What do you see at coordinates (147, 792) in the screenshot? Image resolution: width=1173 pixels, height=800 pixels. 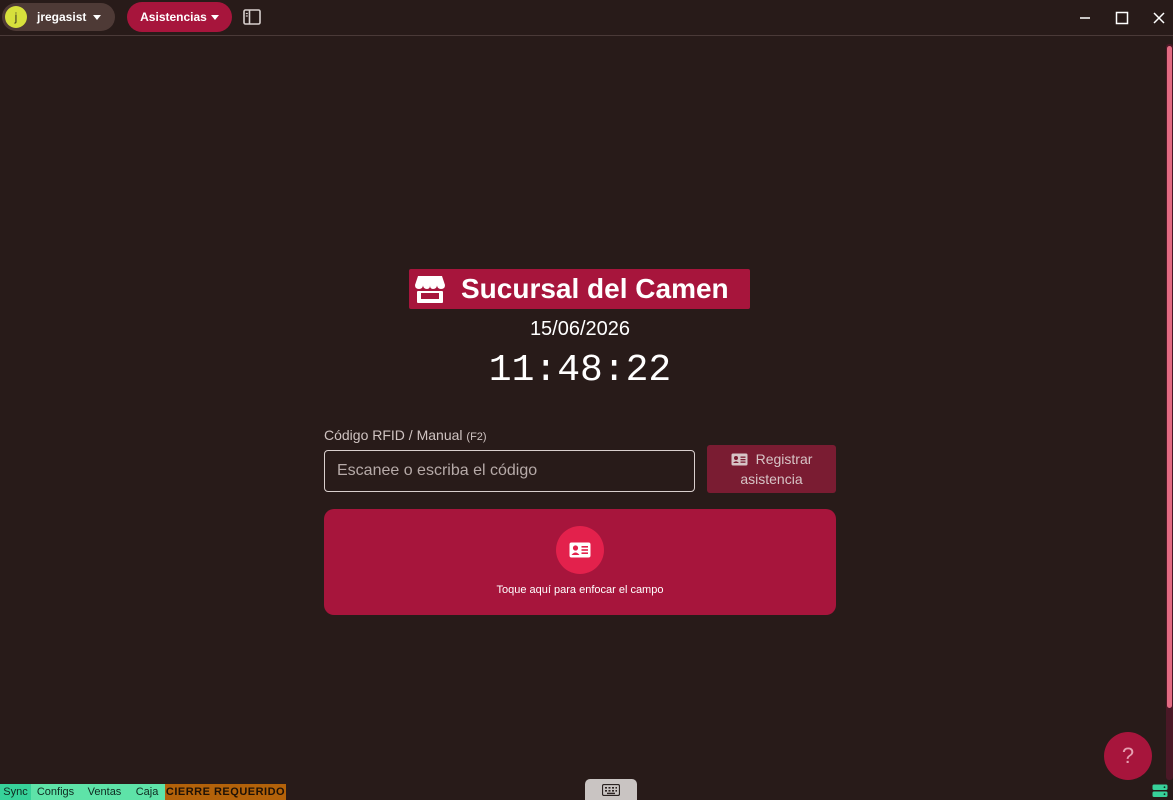 I see `status-badge-caja: Caja` at bounding box center [147, 792].